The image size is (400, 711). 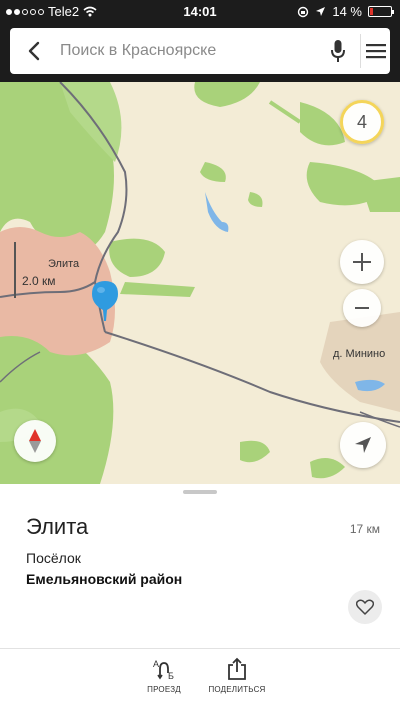 I want to click on carrier-name: Tele2, so click(x=64, y=11).